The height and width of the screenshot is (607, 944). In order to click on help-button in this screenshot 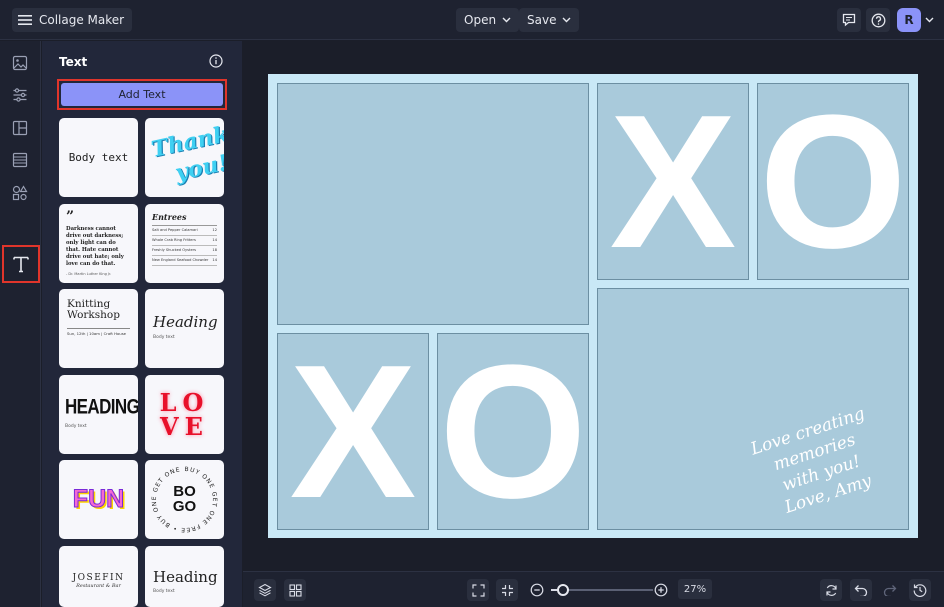, I will do `click(878, 20)`.